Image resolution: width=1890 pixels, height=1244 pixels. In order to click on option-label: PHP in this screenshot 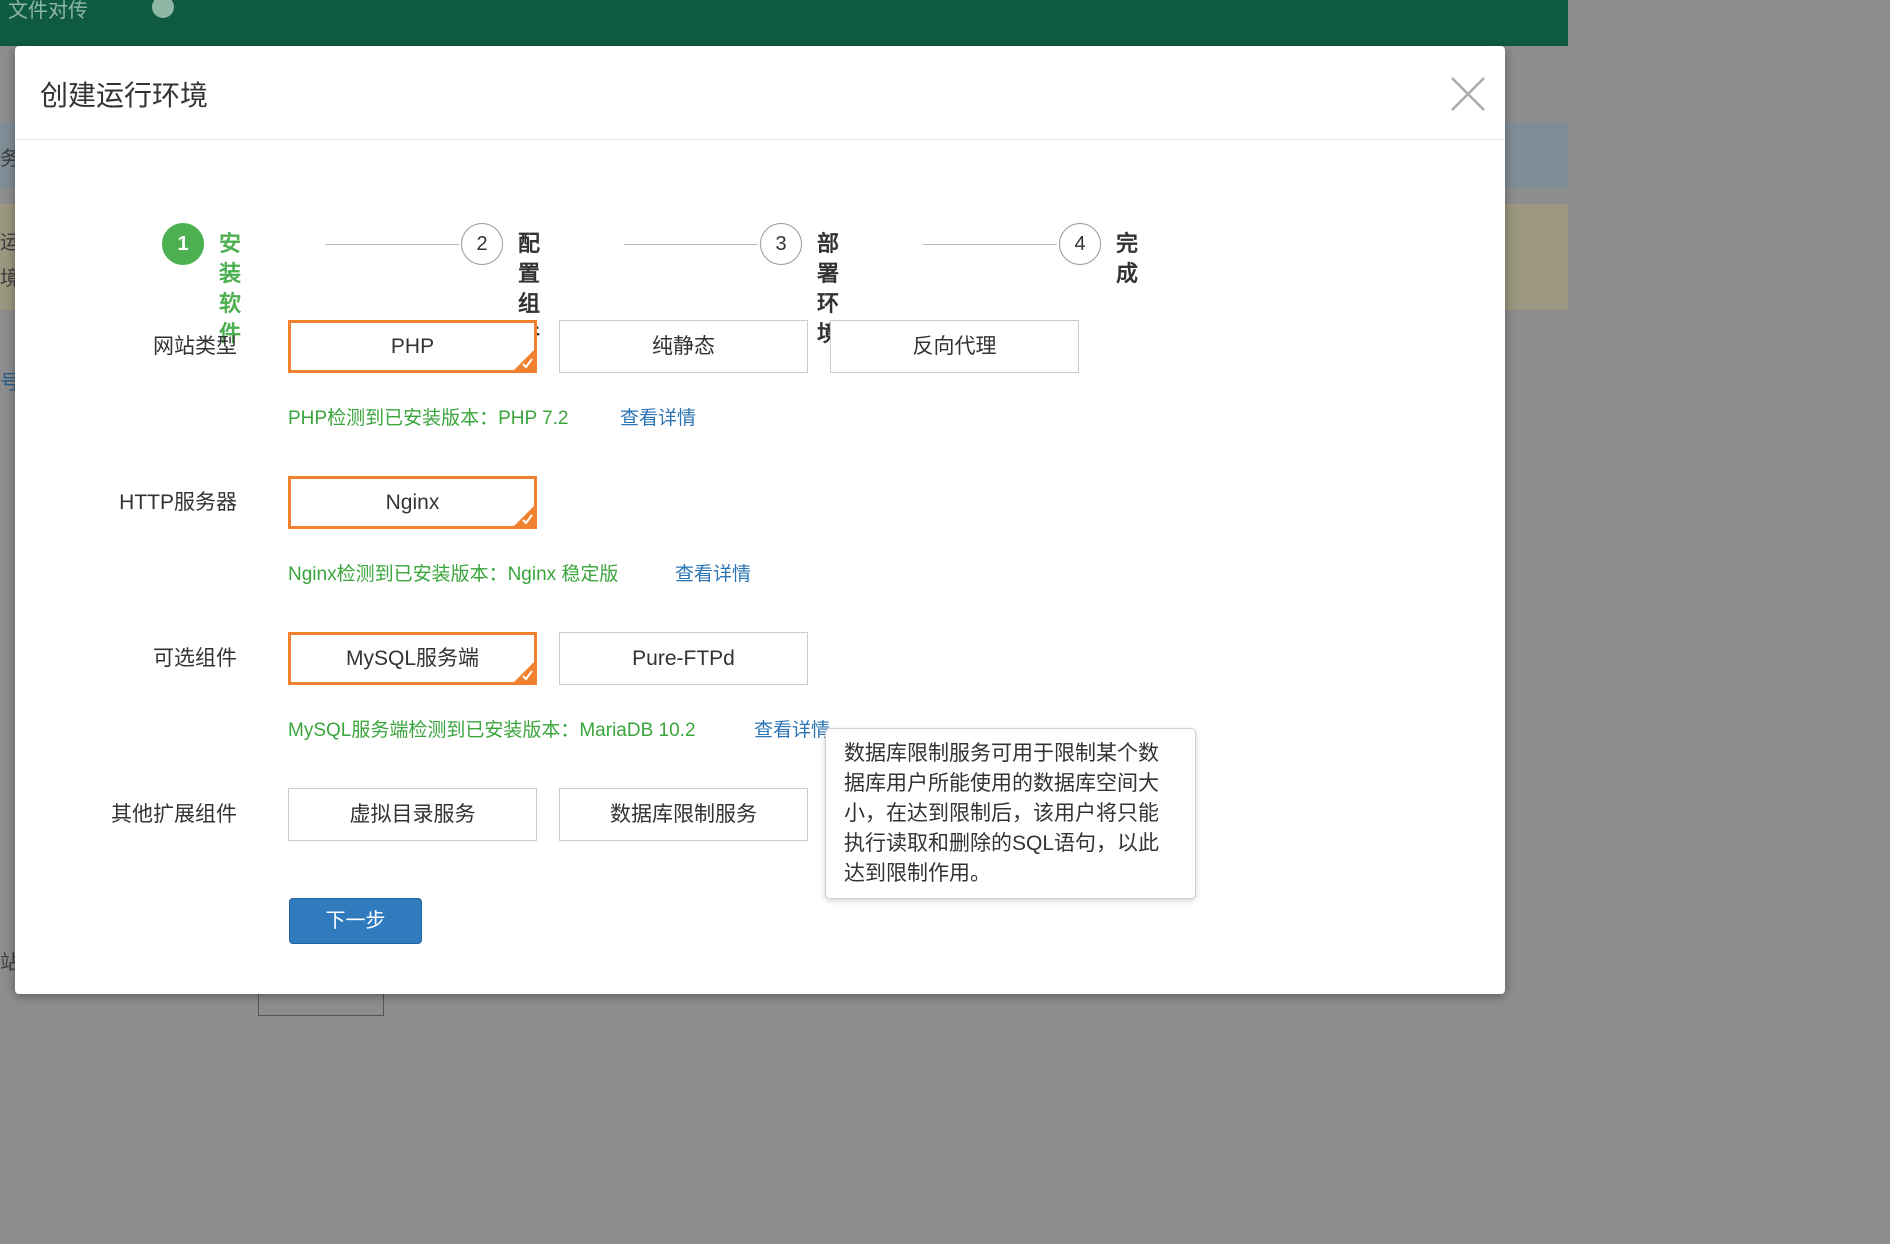, I will do `click(412, 346)`.